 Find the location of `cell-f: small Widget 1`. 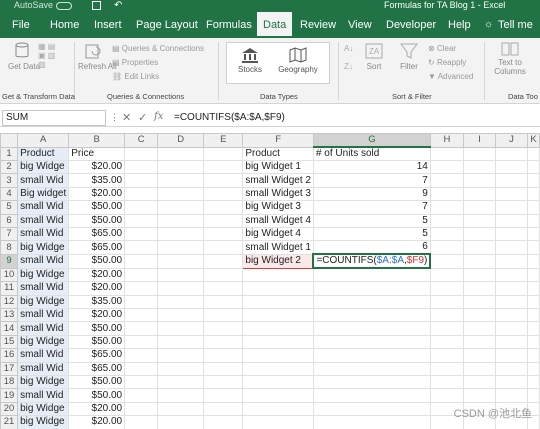

cell-f: small Widget 1 is located at coordinates (278, 247).